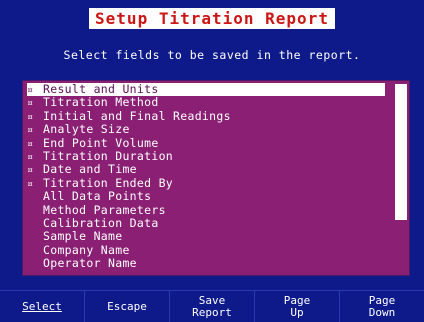 The image size is (424, 322). I want to click on scrollbar-thumb, so click(401, 246).